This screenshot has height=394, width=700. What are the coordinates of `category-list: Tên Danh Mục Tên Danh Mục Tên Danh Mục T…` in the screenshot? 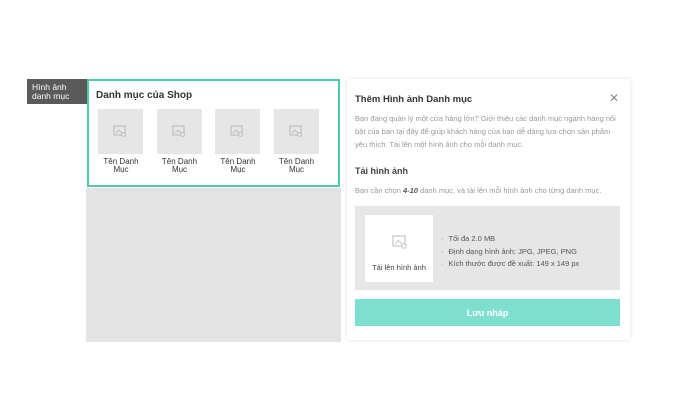 It's located at (215, 141).